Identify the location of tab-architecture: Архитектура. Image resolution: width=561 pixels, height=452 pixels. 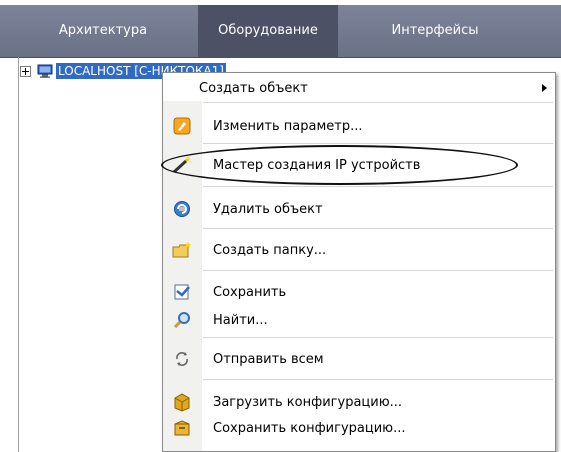
(103, 31).